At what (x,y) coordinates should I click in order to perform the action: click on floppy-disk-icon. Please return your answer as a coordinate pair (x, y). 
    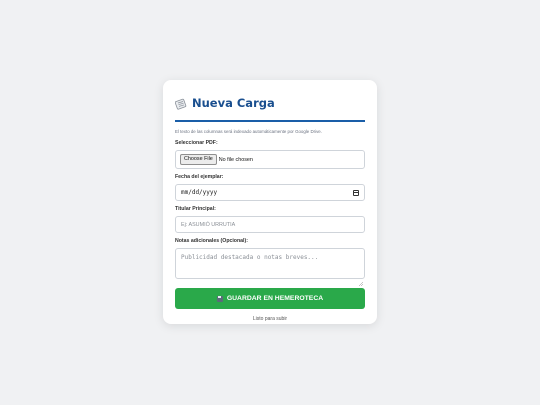
    Looking at the image, I should click on (219, 298).